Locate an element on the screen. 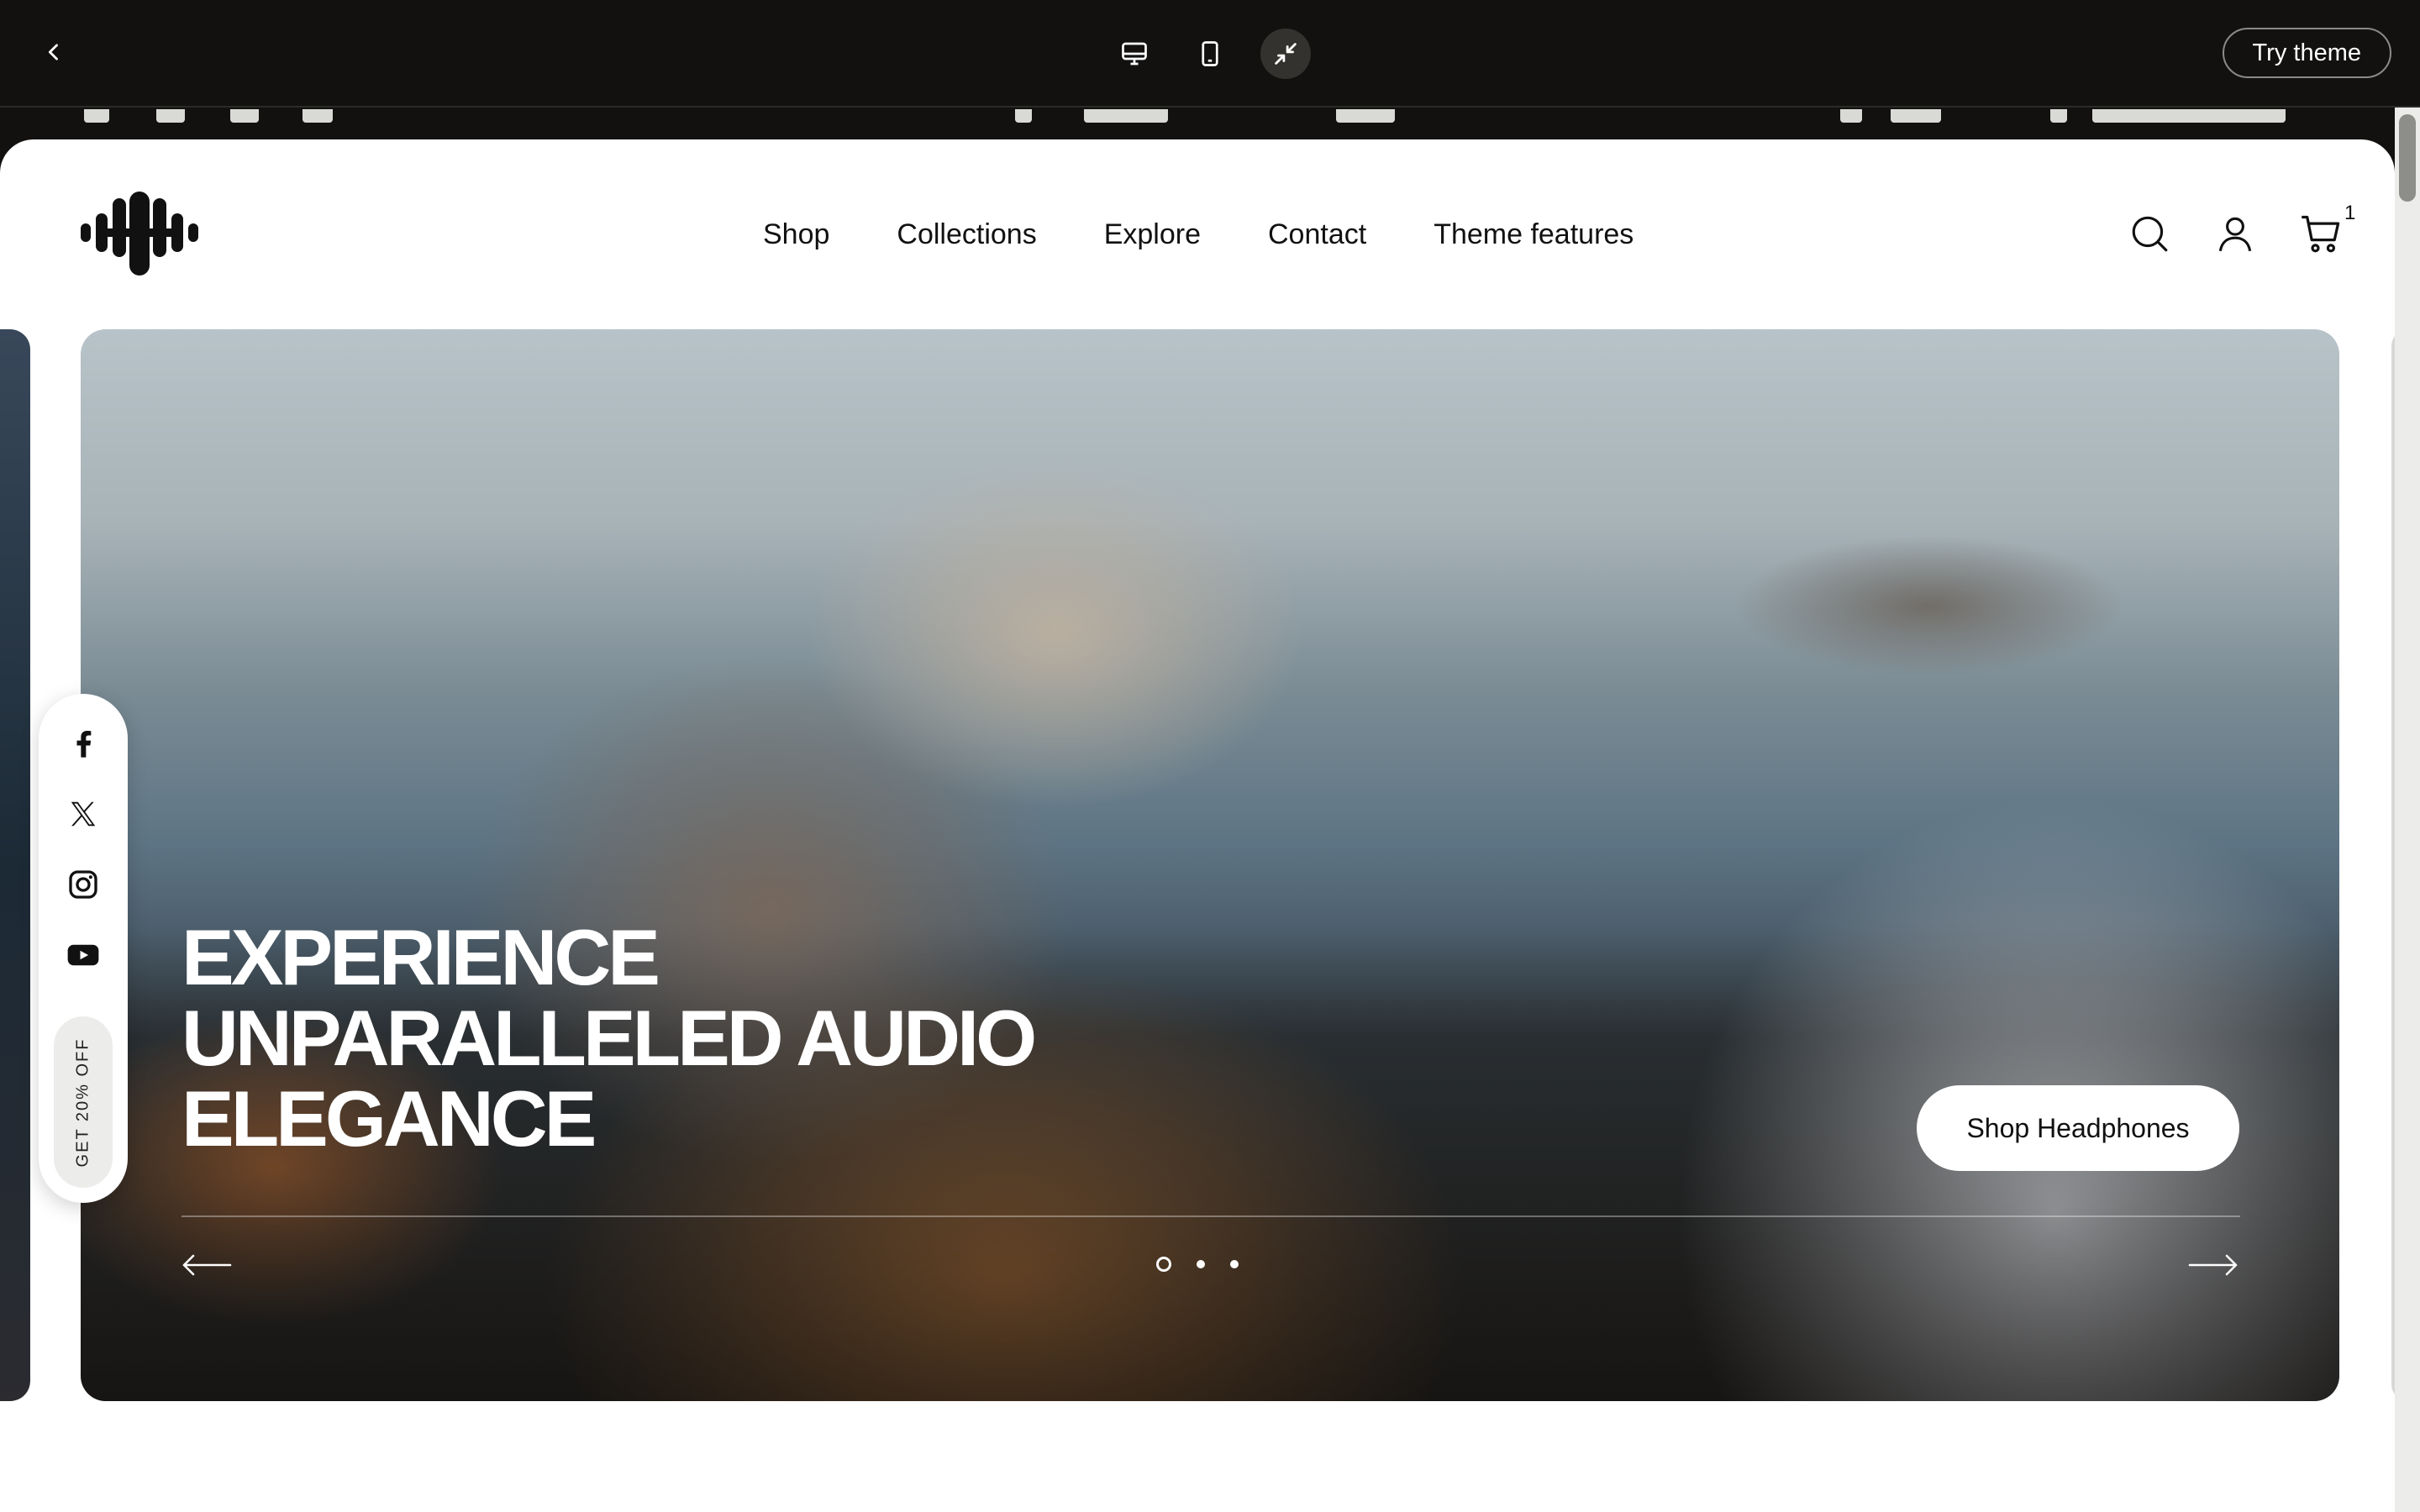  mobile-view-button is located at coordinates (1210, 54).